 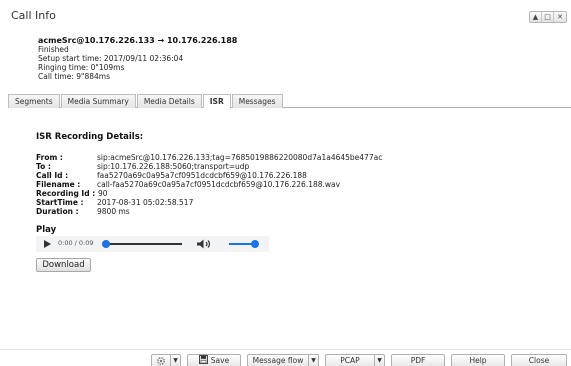 I want to click on gear-icon, so click(x=161, y=360).